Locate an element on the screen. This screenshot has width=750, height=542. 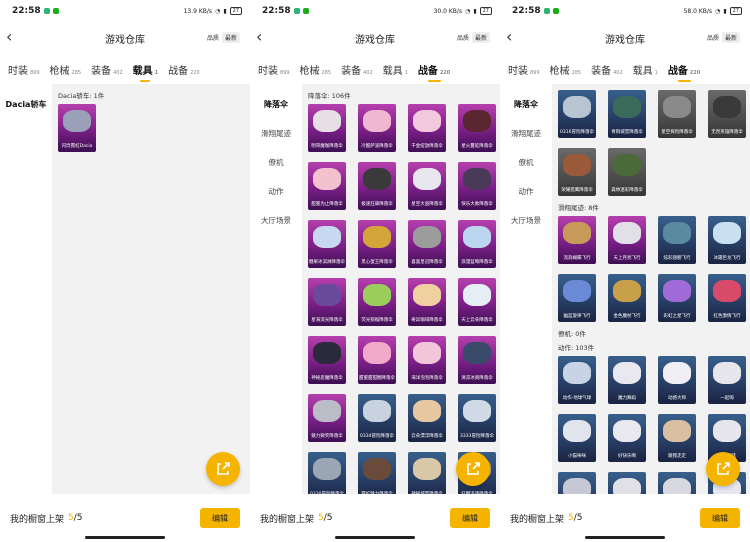
sort-toggle: 品质 最新 is located at coordinates (472, 37).